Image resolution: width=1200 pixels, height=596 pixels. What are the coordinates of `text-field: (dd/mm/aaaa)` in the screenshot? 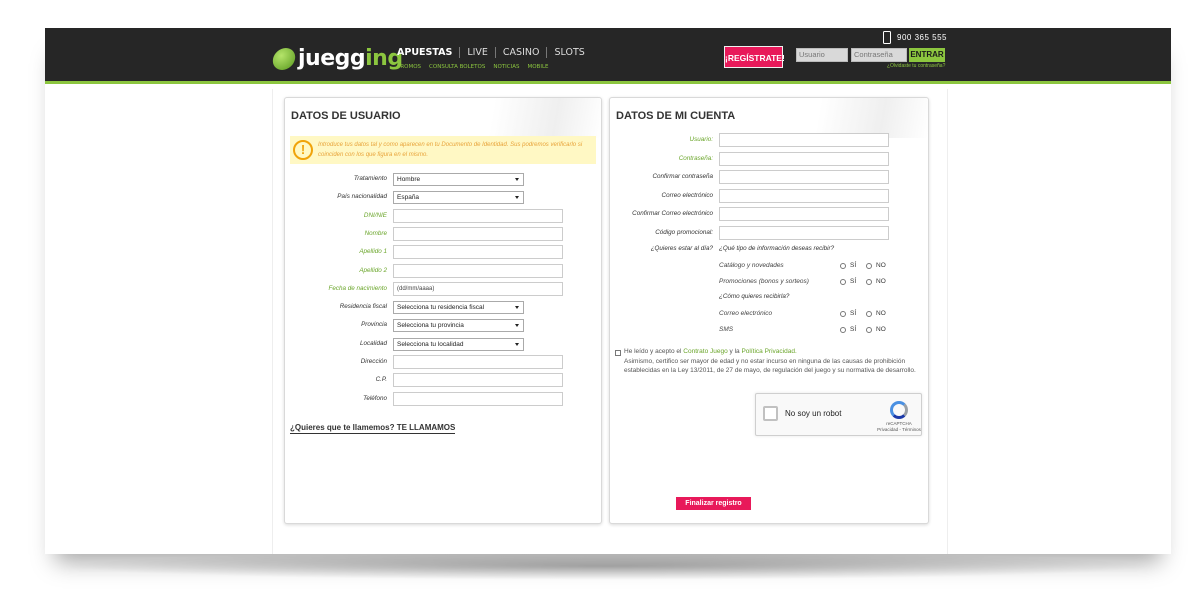 It's located at (478, 288).